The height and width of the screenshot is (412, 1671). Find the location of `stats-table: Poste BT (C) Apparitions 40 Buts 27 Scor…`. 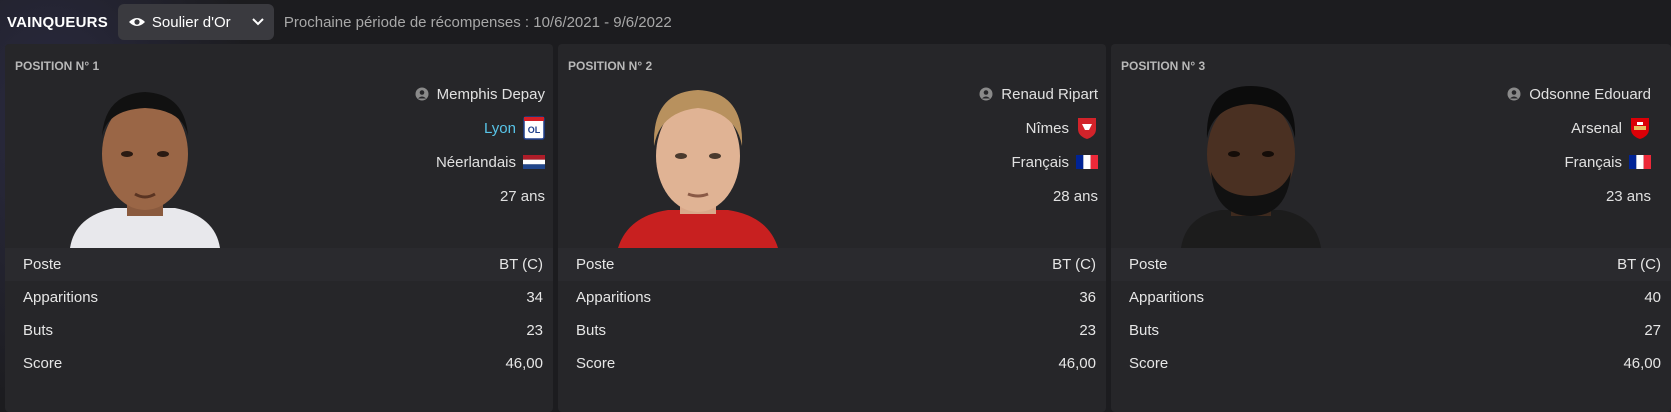

stats-table: Poste BT (C) Apparitions 40 Buts 27 Scor… is located at coordinates (1391, 330).